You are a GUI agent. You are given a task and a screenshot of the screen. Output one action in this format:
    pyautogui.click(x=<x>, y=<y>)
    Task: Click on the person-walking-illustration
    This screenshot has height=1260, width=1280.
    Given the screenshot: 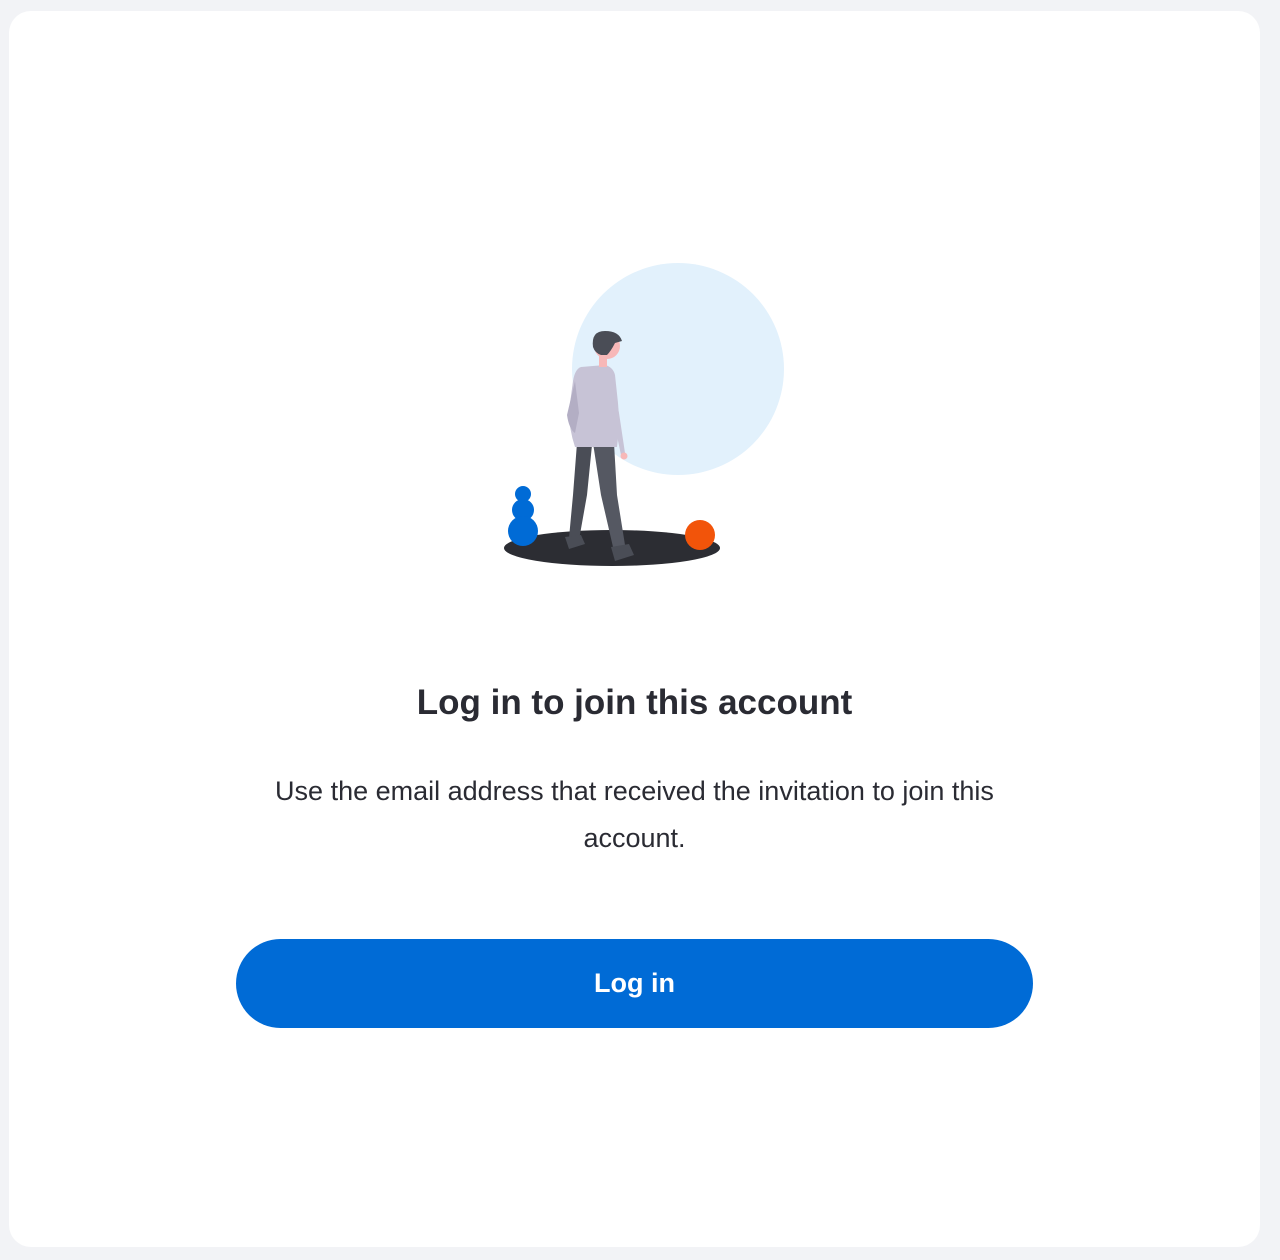 What is the action you would take?
    pyautogui.click(x=644, y=414)
    